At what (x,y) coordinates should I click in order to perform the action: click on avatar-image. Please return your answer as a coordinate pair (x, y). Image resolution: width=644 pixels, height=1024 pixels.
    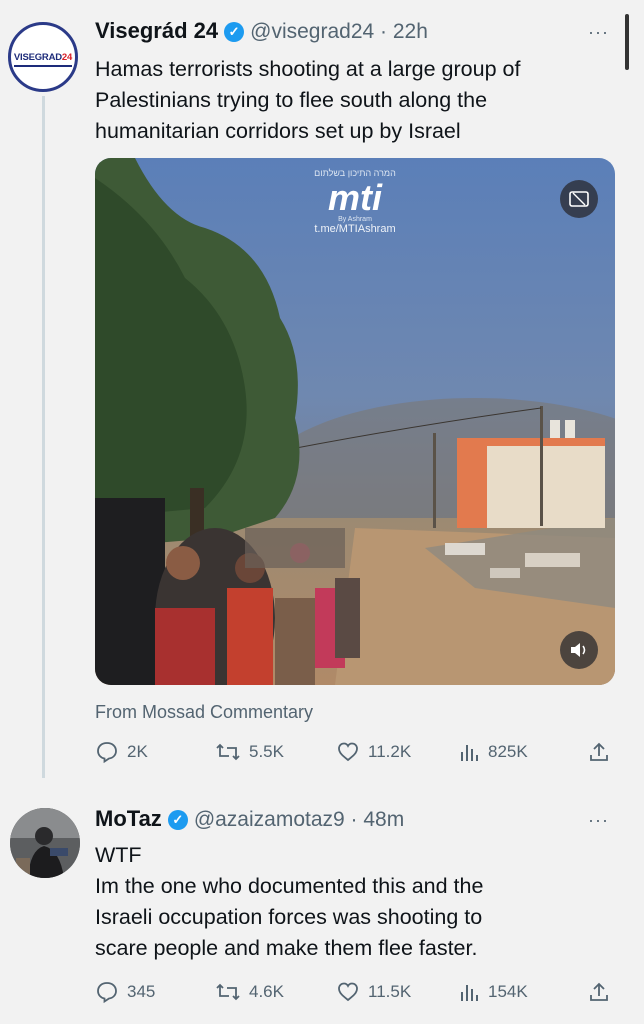
    Looking at the image, I should click on (45, 843).